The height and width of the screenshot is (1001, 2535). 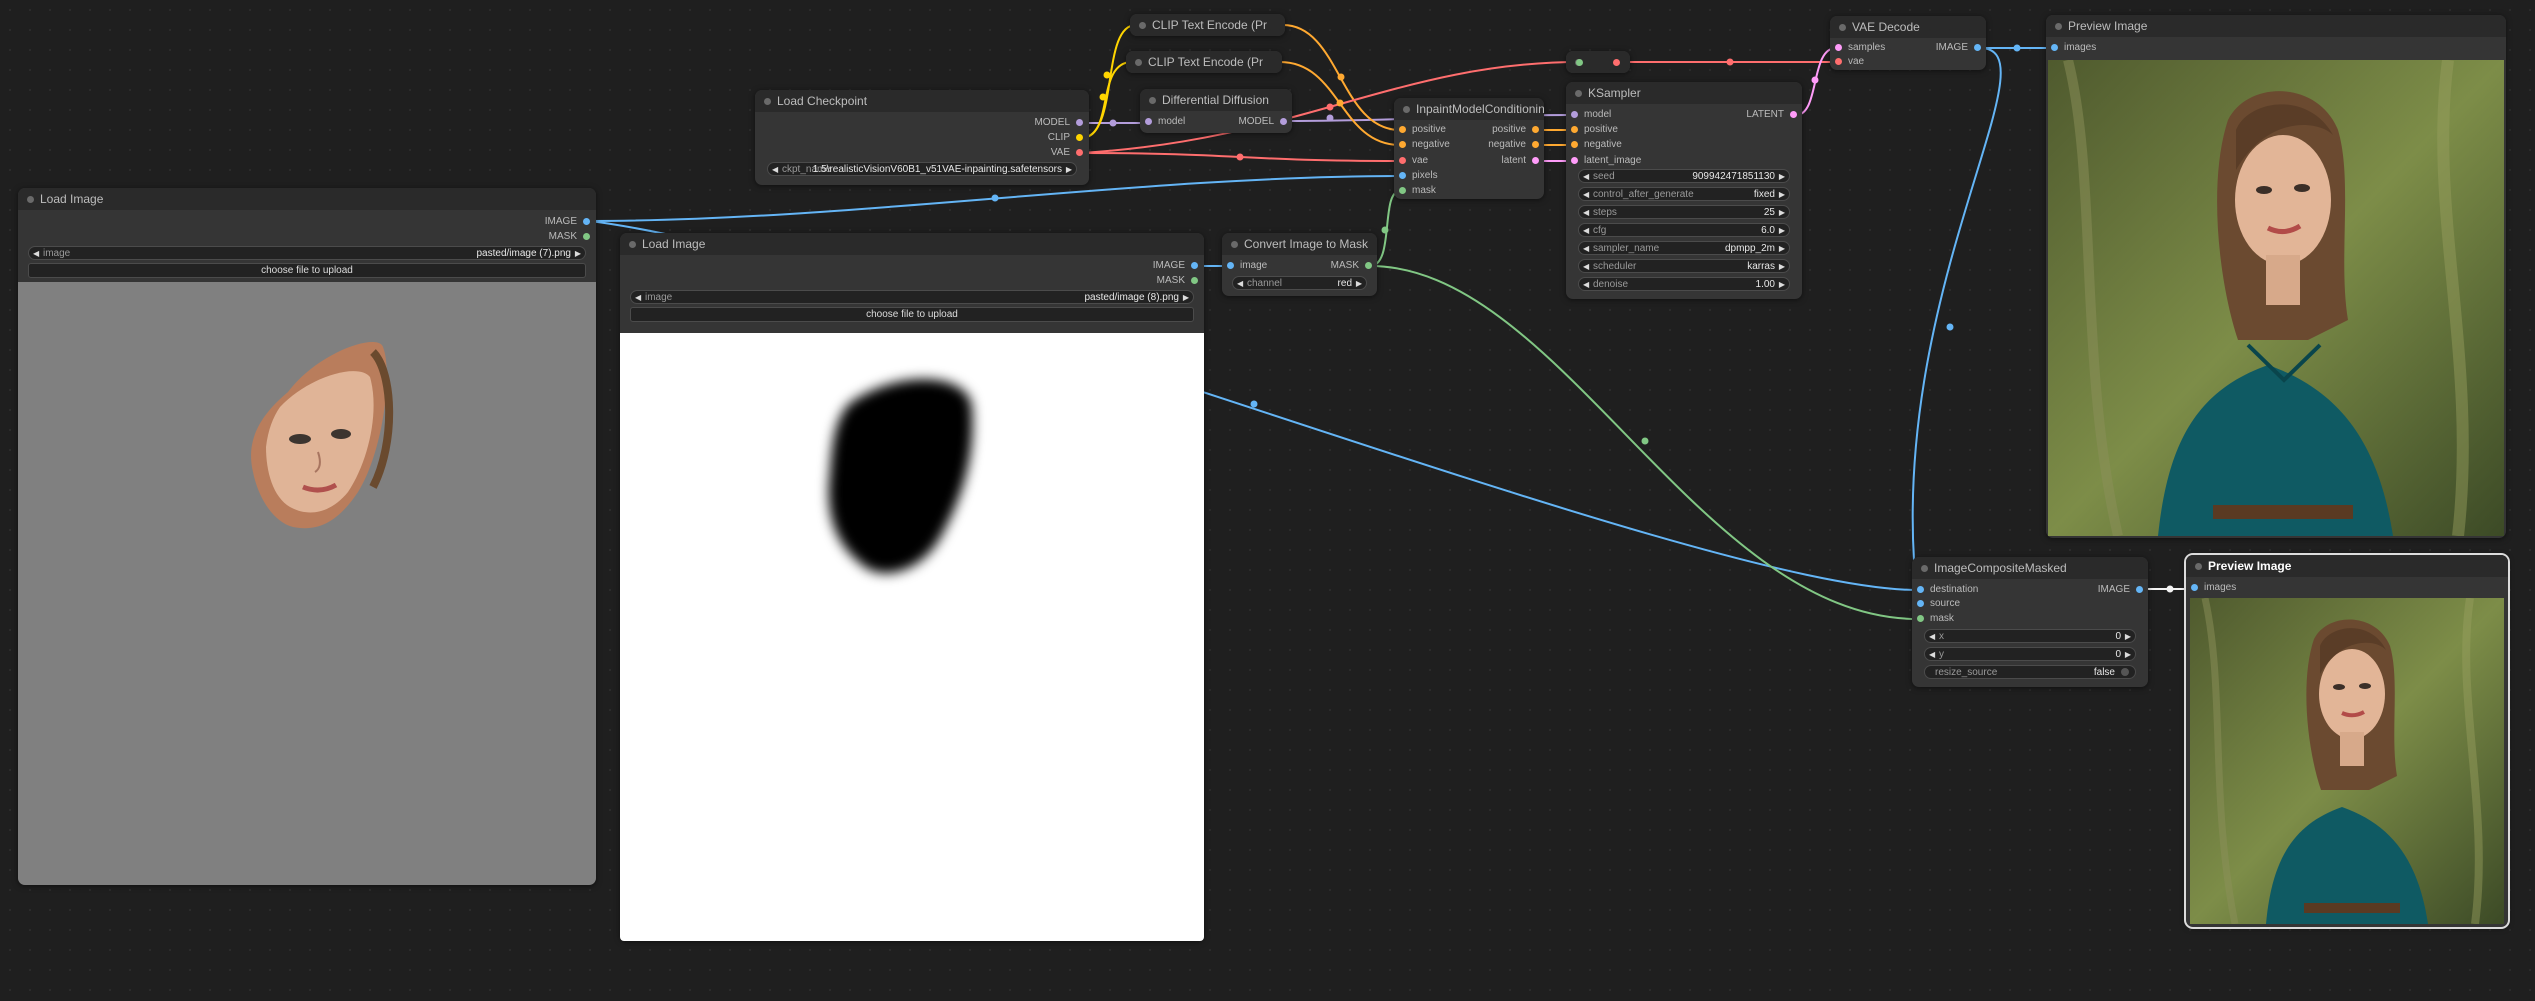 I want to click on image-combo: ◀ image pasted/image (8).png ▶, so click(x=912, y=297).